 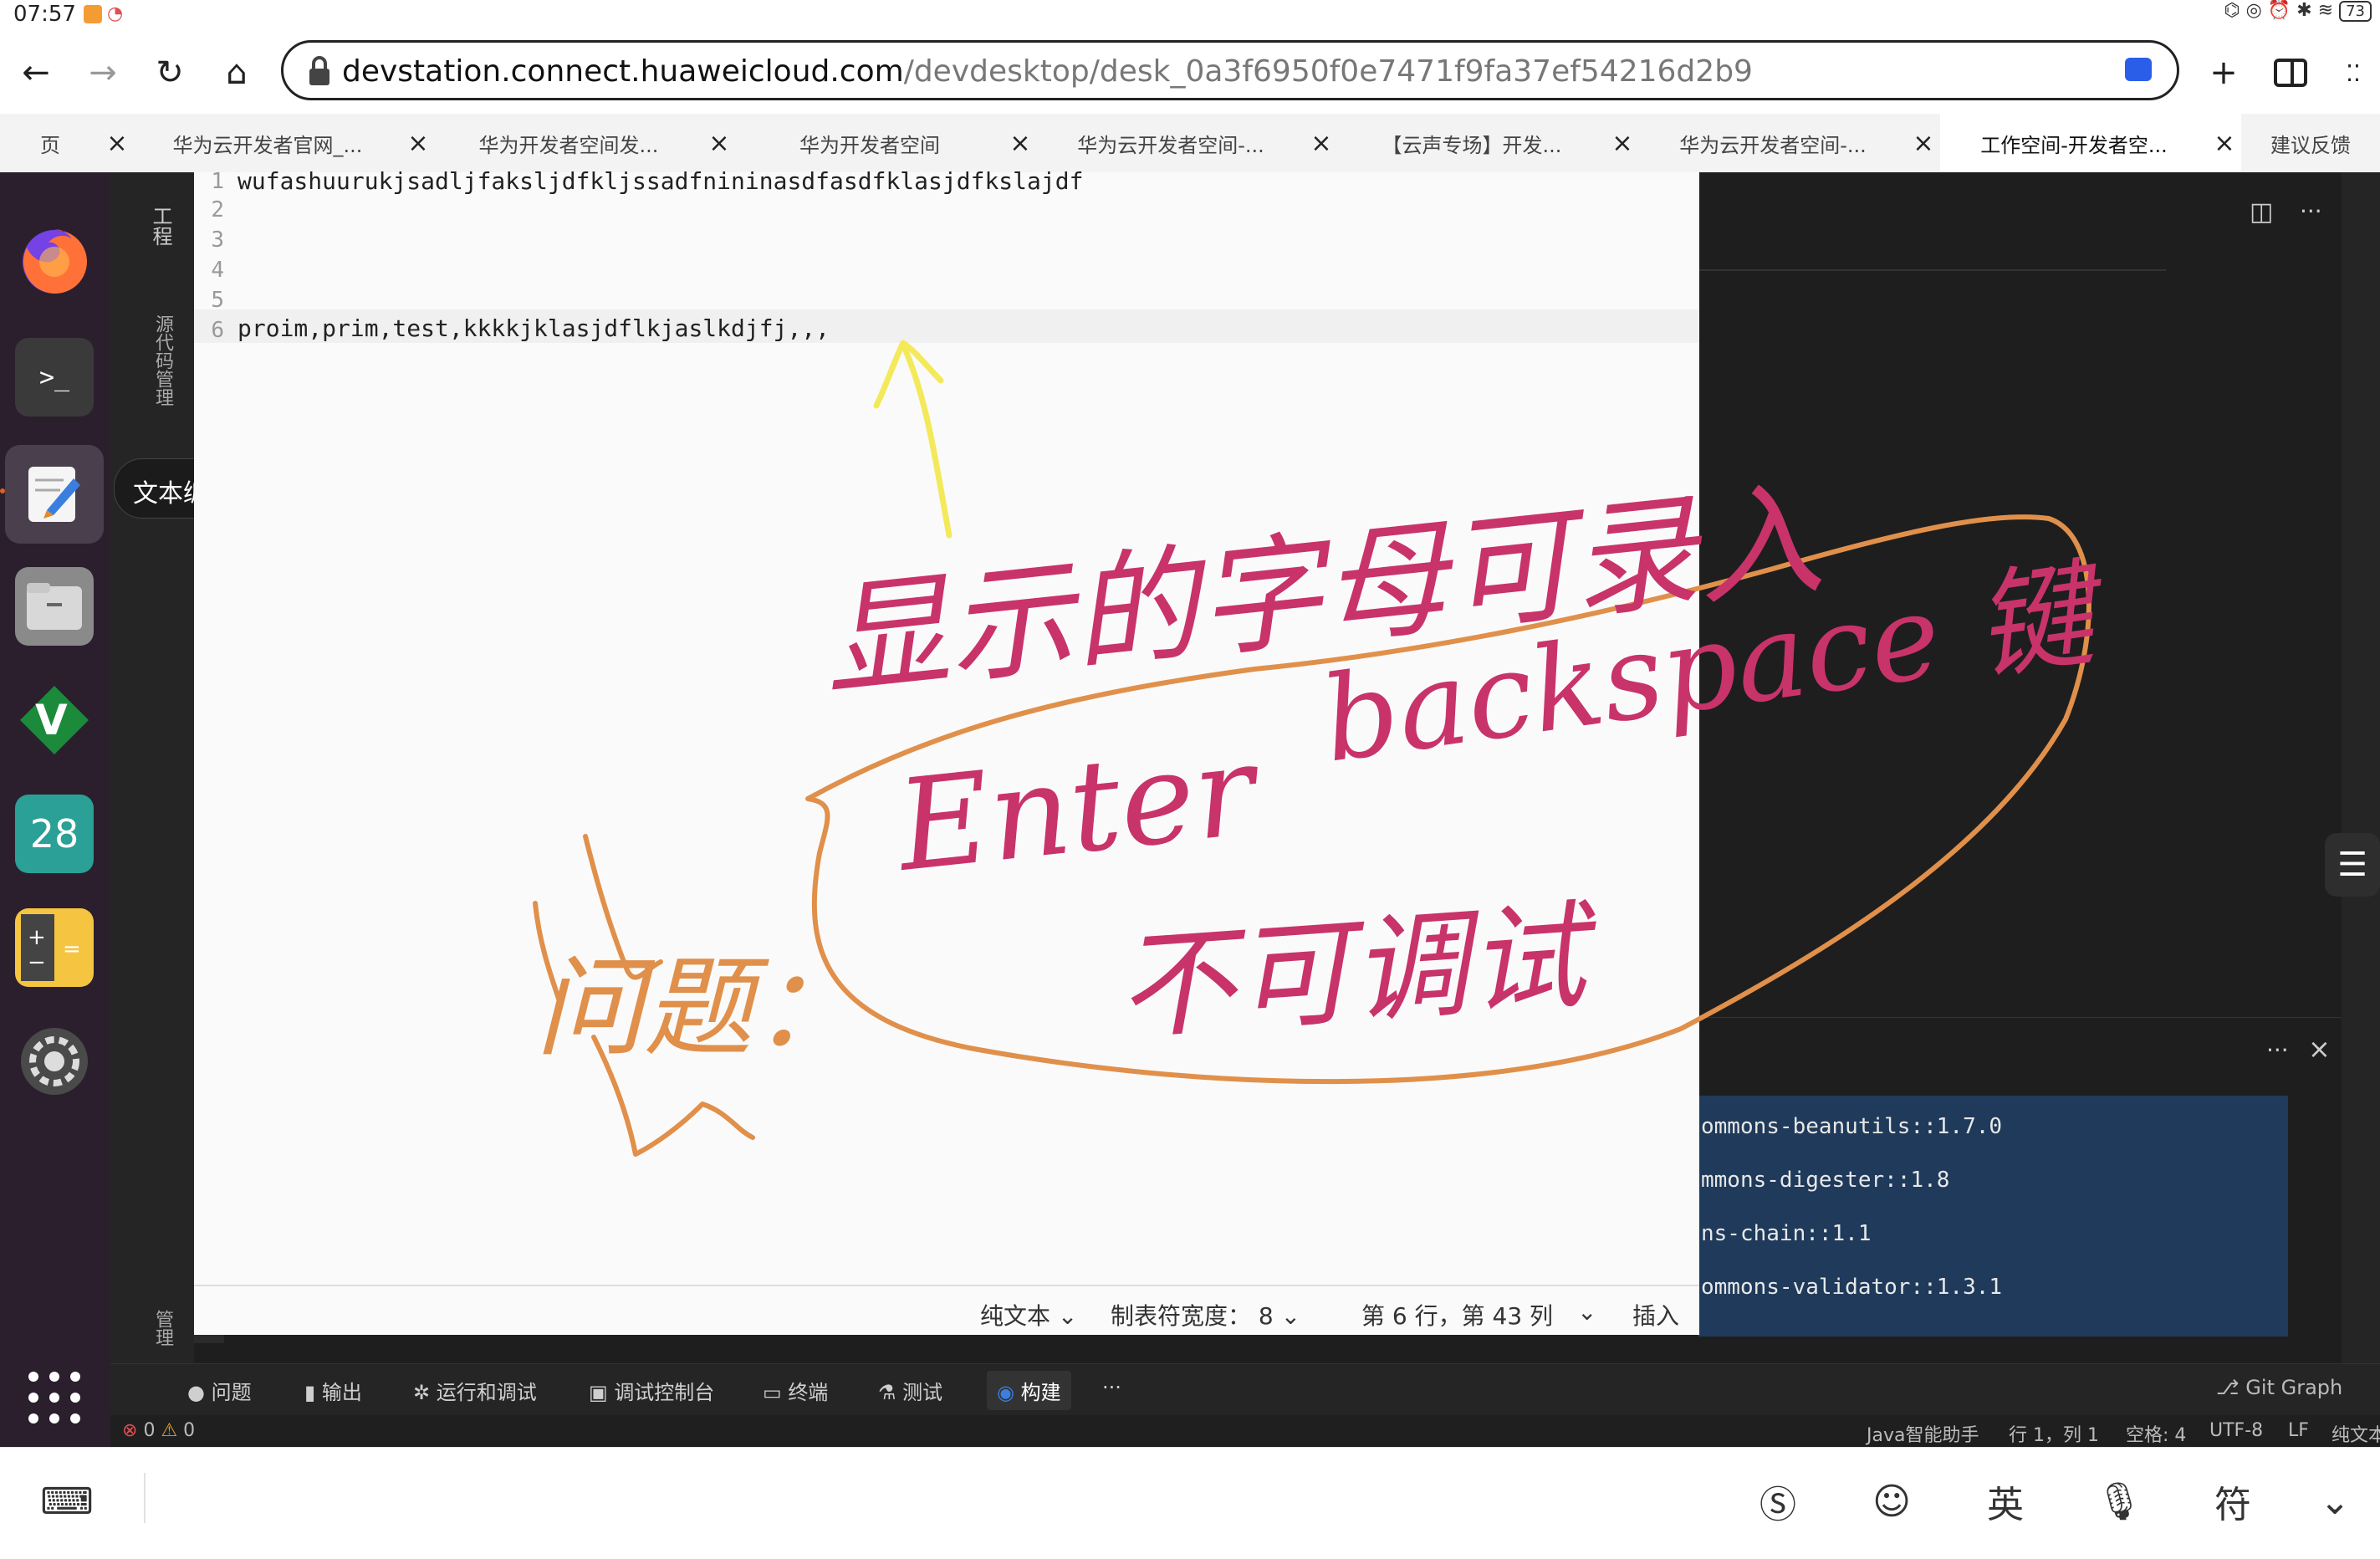 I want to click on back-button: ←, so click(x=36, y=72).